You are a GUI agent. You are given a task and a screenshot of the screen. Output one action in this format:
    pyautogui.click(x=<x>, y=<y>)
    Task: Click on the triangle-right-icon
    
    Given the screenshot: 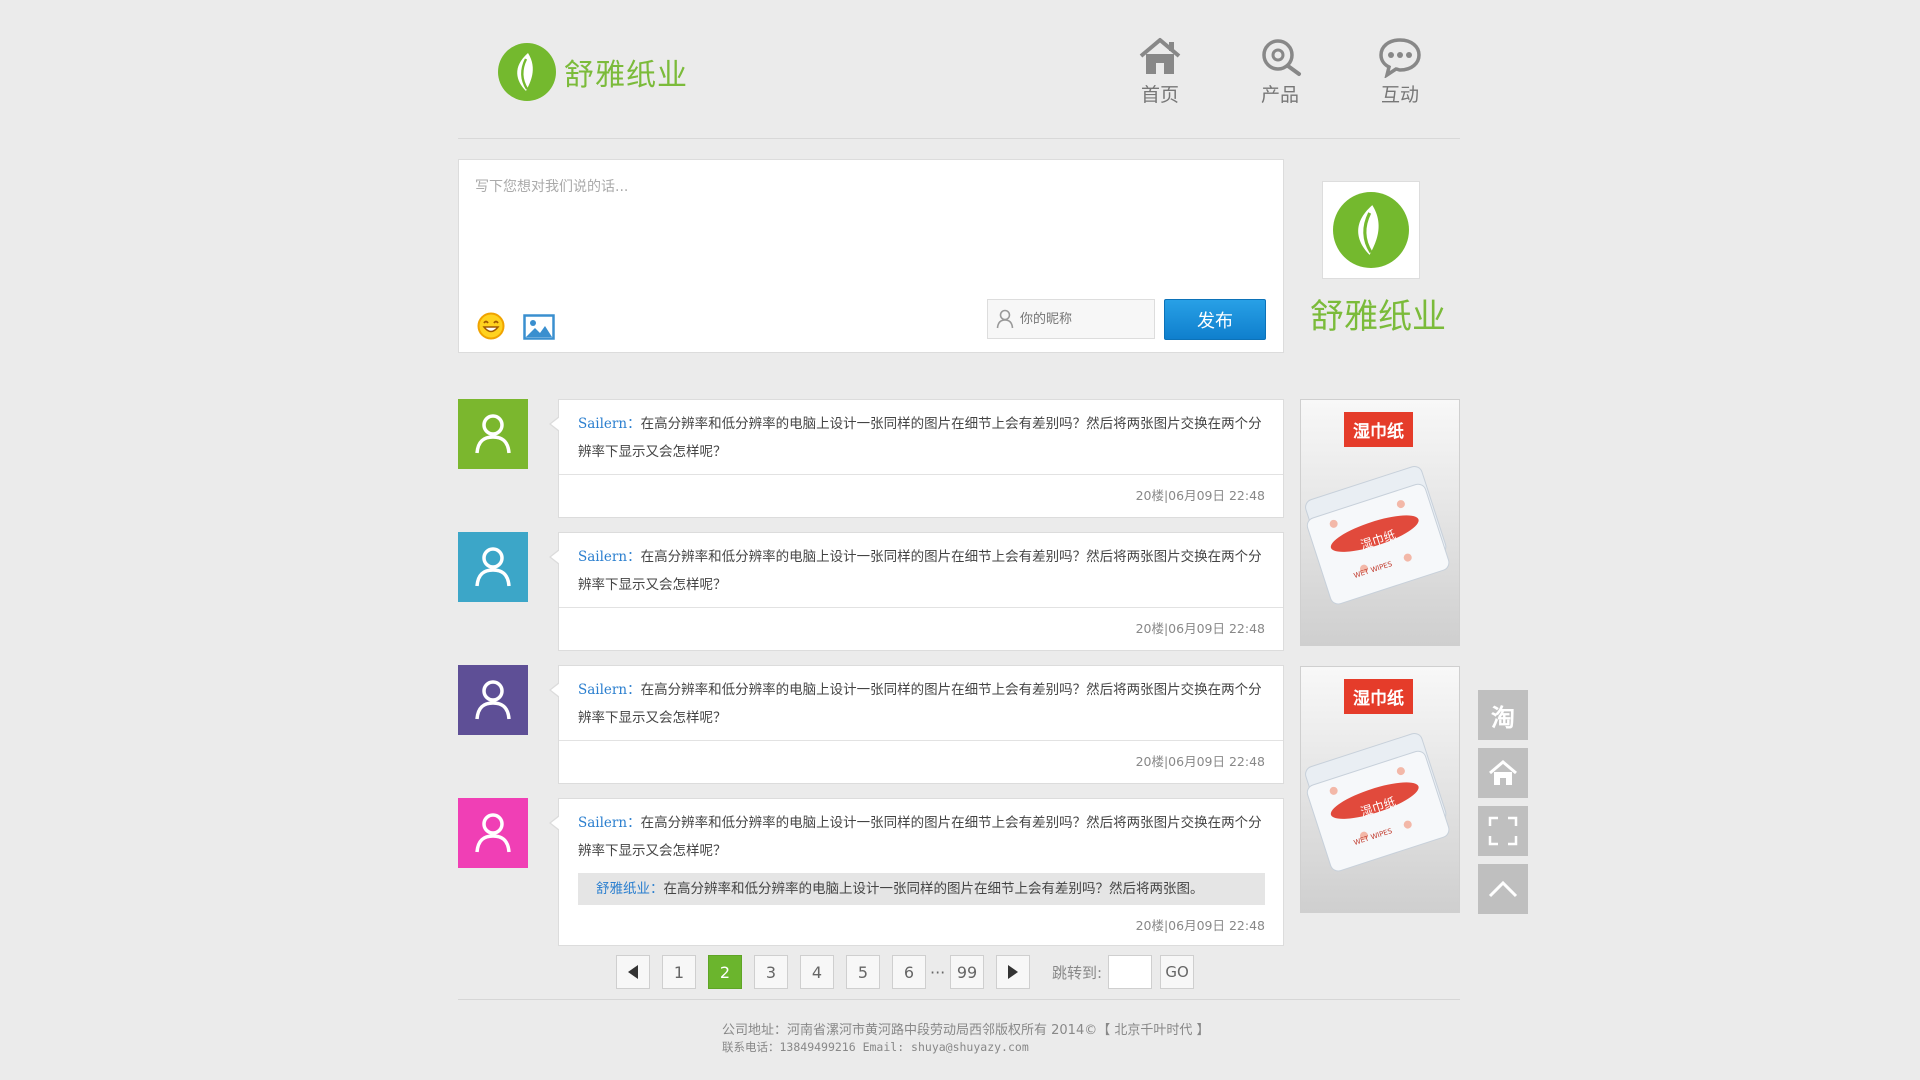 What is the action you would take?
    pyautogui.click(x=1013, y=972)
    